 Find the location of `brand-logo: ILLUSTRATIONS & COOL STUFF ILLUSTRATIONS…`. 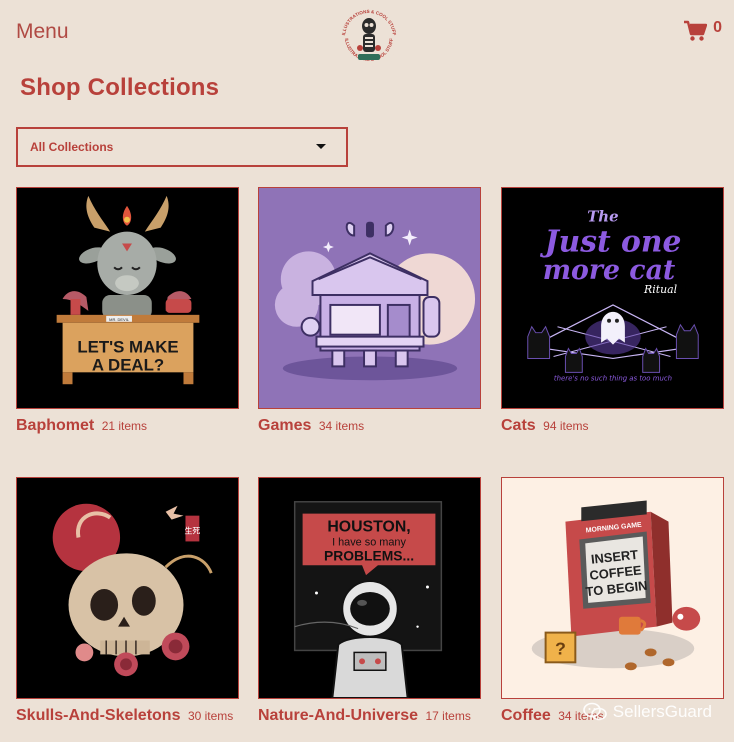

brand-logo: ILLUSTRATIONS & COOL STUFF ILLUSTRATIONS… is located at coordinates (369, 37).